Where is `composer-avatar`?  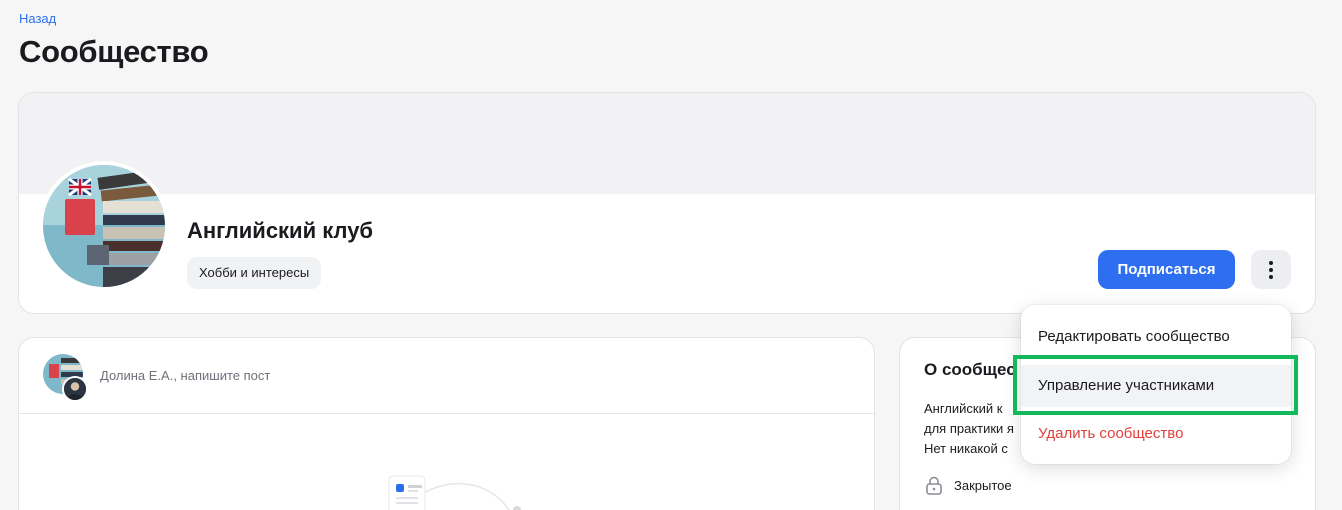
composer-avatar is located at coordinates (66, 378).